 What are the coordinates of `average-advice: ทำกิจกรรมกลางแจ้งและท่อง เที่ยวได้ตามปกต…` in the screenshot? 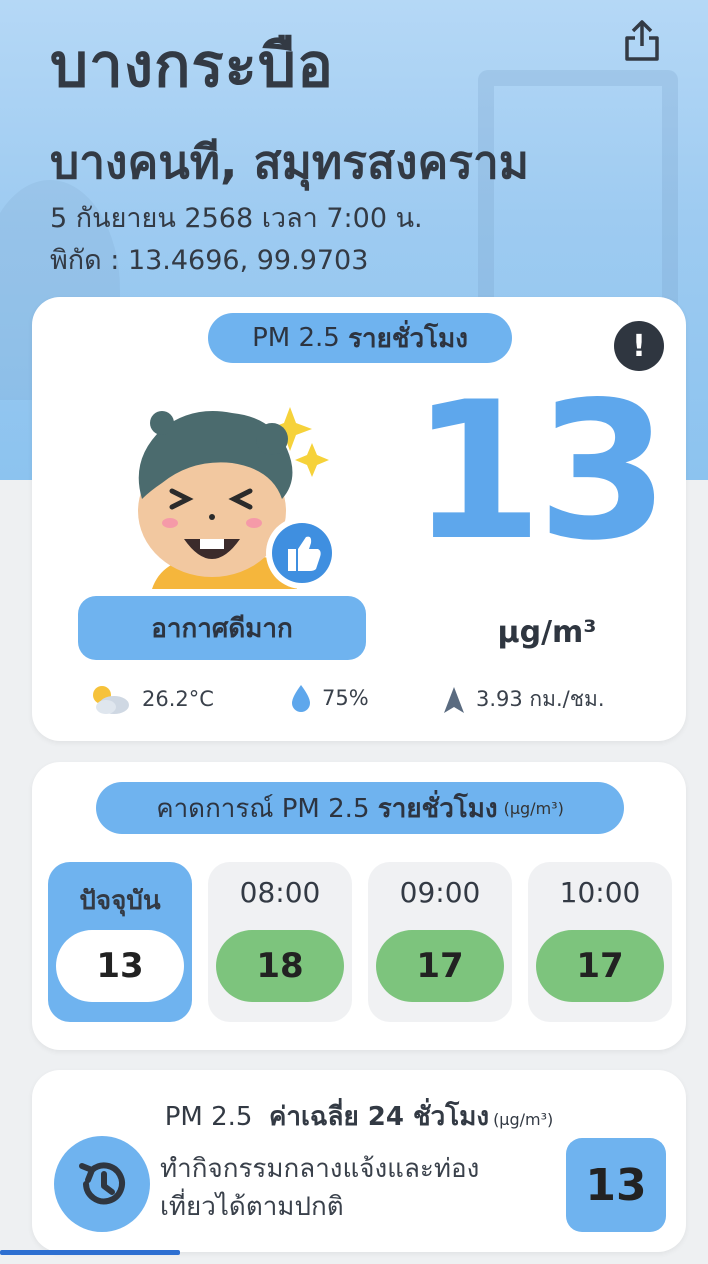 It's located at (360, 1188).